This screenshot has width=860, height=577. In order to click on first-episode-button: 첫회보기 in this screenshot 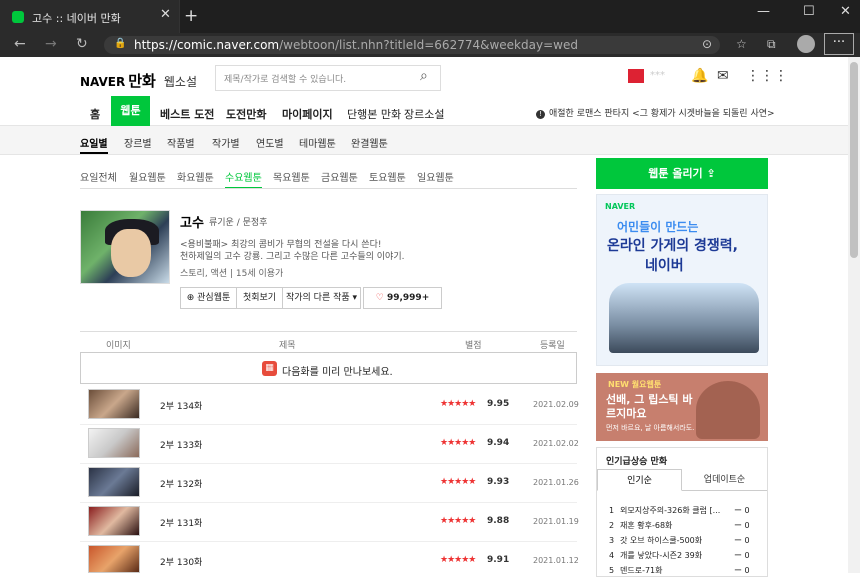, I will do `click(259, 298)`.